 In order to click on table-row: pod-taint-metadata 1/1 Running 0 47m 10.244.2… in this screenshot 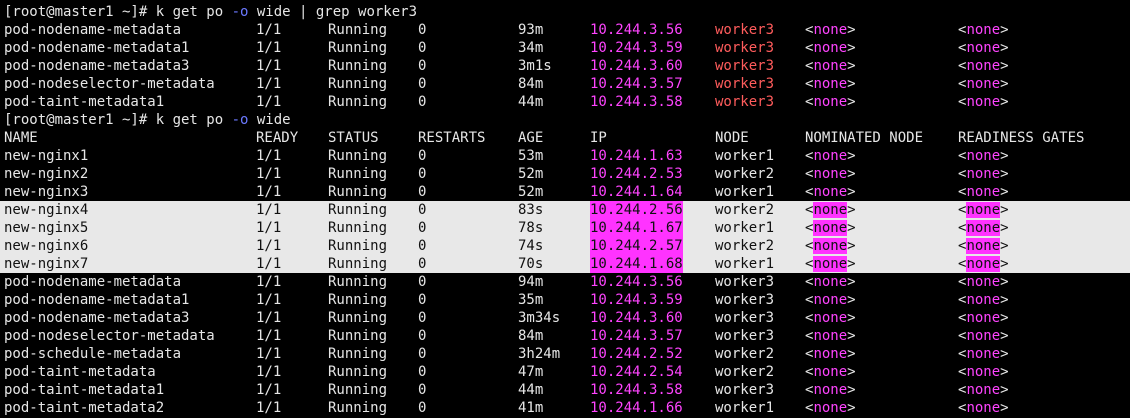, I will do `click(565, 372)`.